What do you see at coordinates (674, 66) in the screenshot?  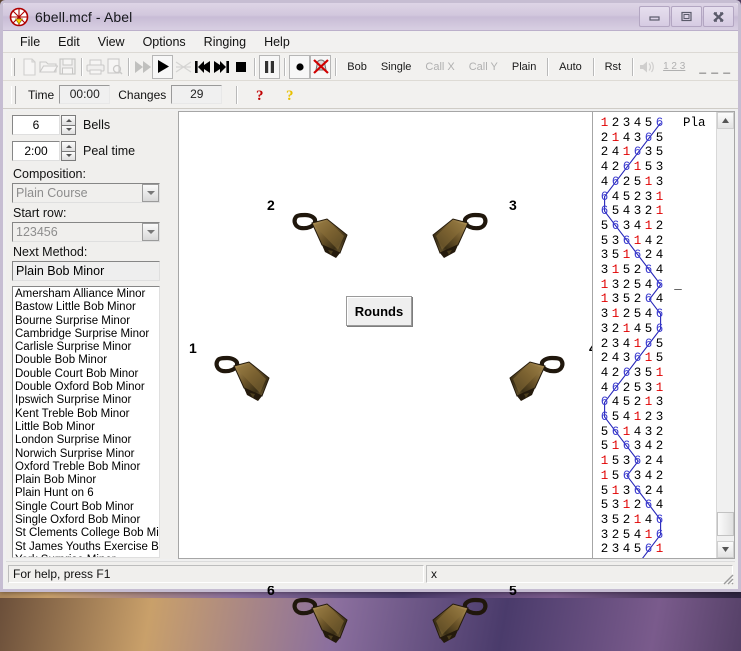 I see `numbers-icon: 1 2 3` at bounding box center [674, 66].